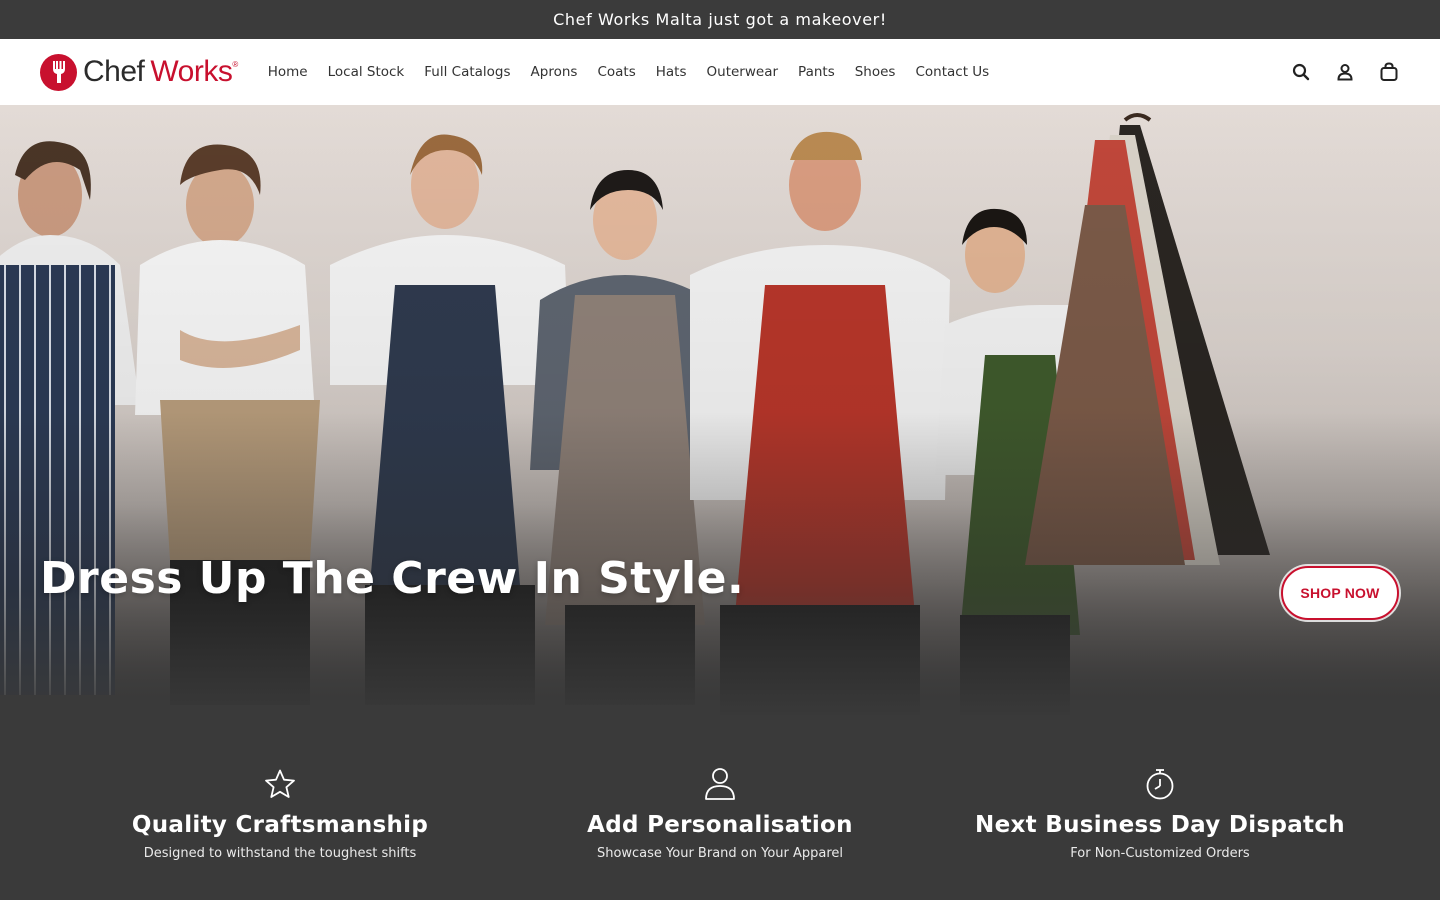  What do you see at coordinates (952, 72) in the screenshot?
I see `nav-item-contact-us: Contact Us` at bounding box center [952, 72].